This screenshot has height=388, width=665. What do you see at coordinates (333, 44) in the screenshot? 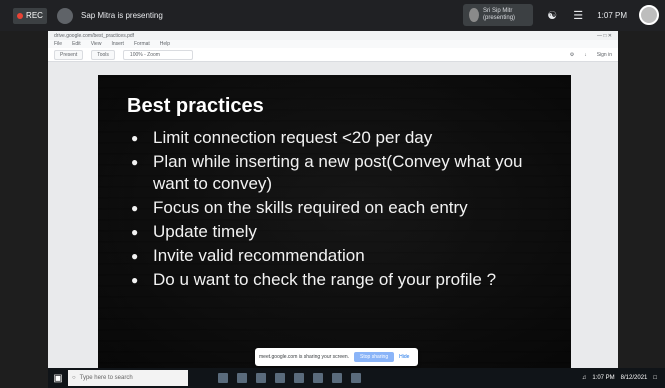
I see `menu-bar: File Edit View Insert Format Help` at bounding box center [333, 44].